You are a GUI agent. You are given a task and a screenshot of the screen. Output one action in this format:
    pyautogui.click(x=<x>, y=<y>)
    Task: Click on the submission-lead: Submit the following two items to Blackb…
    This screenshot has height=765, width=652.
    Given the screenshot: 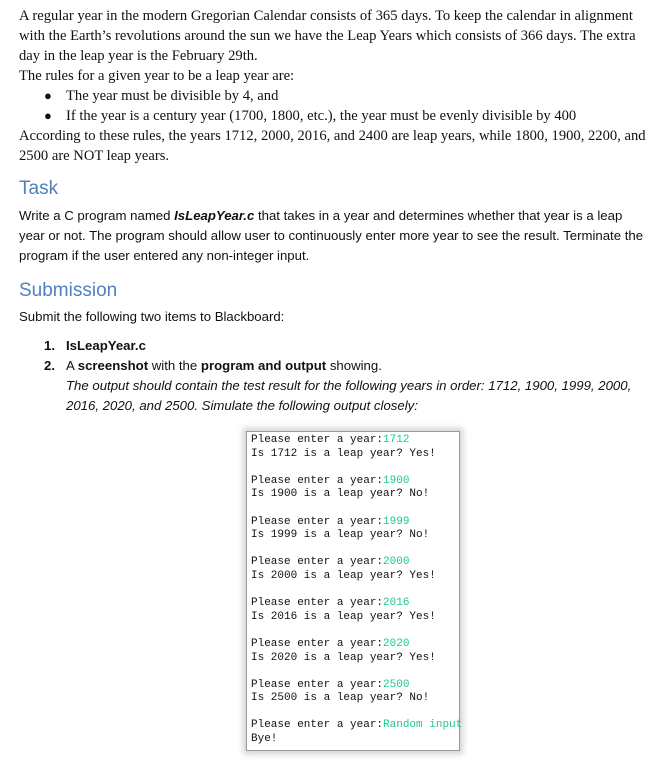 What is the action you would take?
    pyautogui.click(x=152, y=316)
    